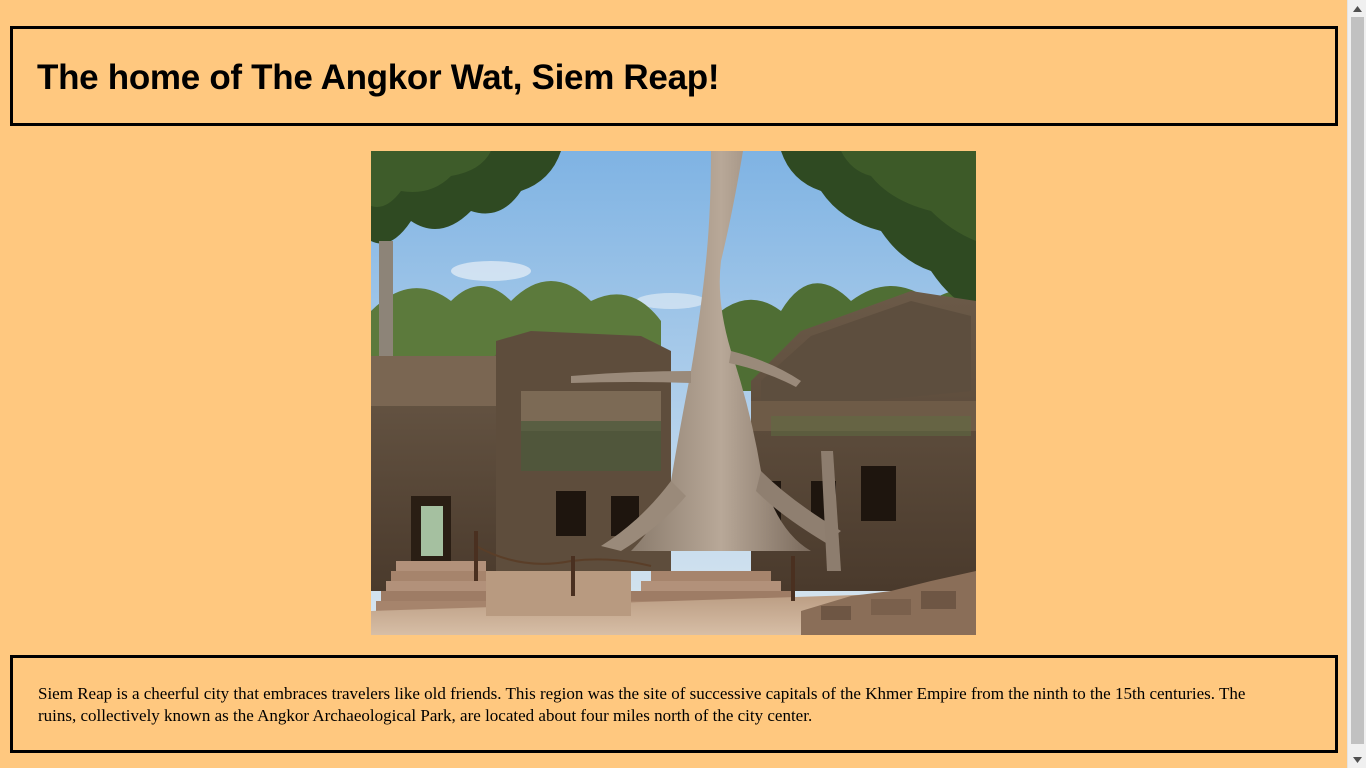 This screenshot has width=1366, height=768. I want to click on page-title: The home of The Angkor Wat, Siem Reap!, so click(378, 77).